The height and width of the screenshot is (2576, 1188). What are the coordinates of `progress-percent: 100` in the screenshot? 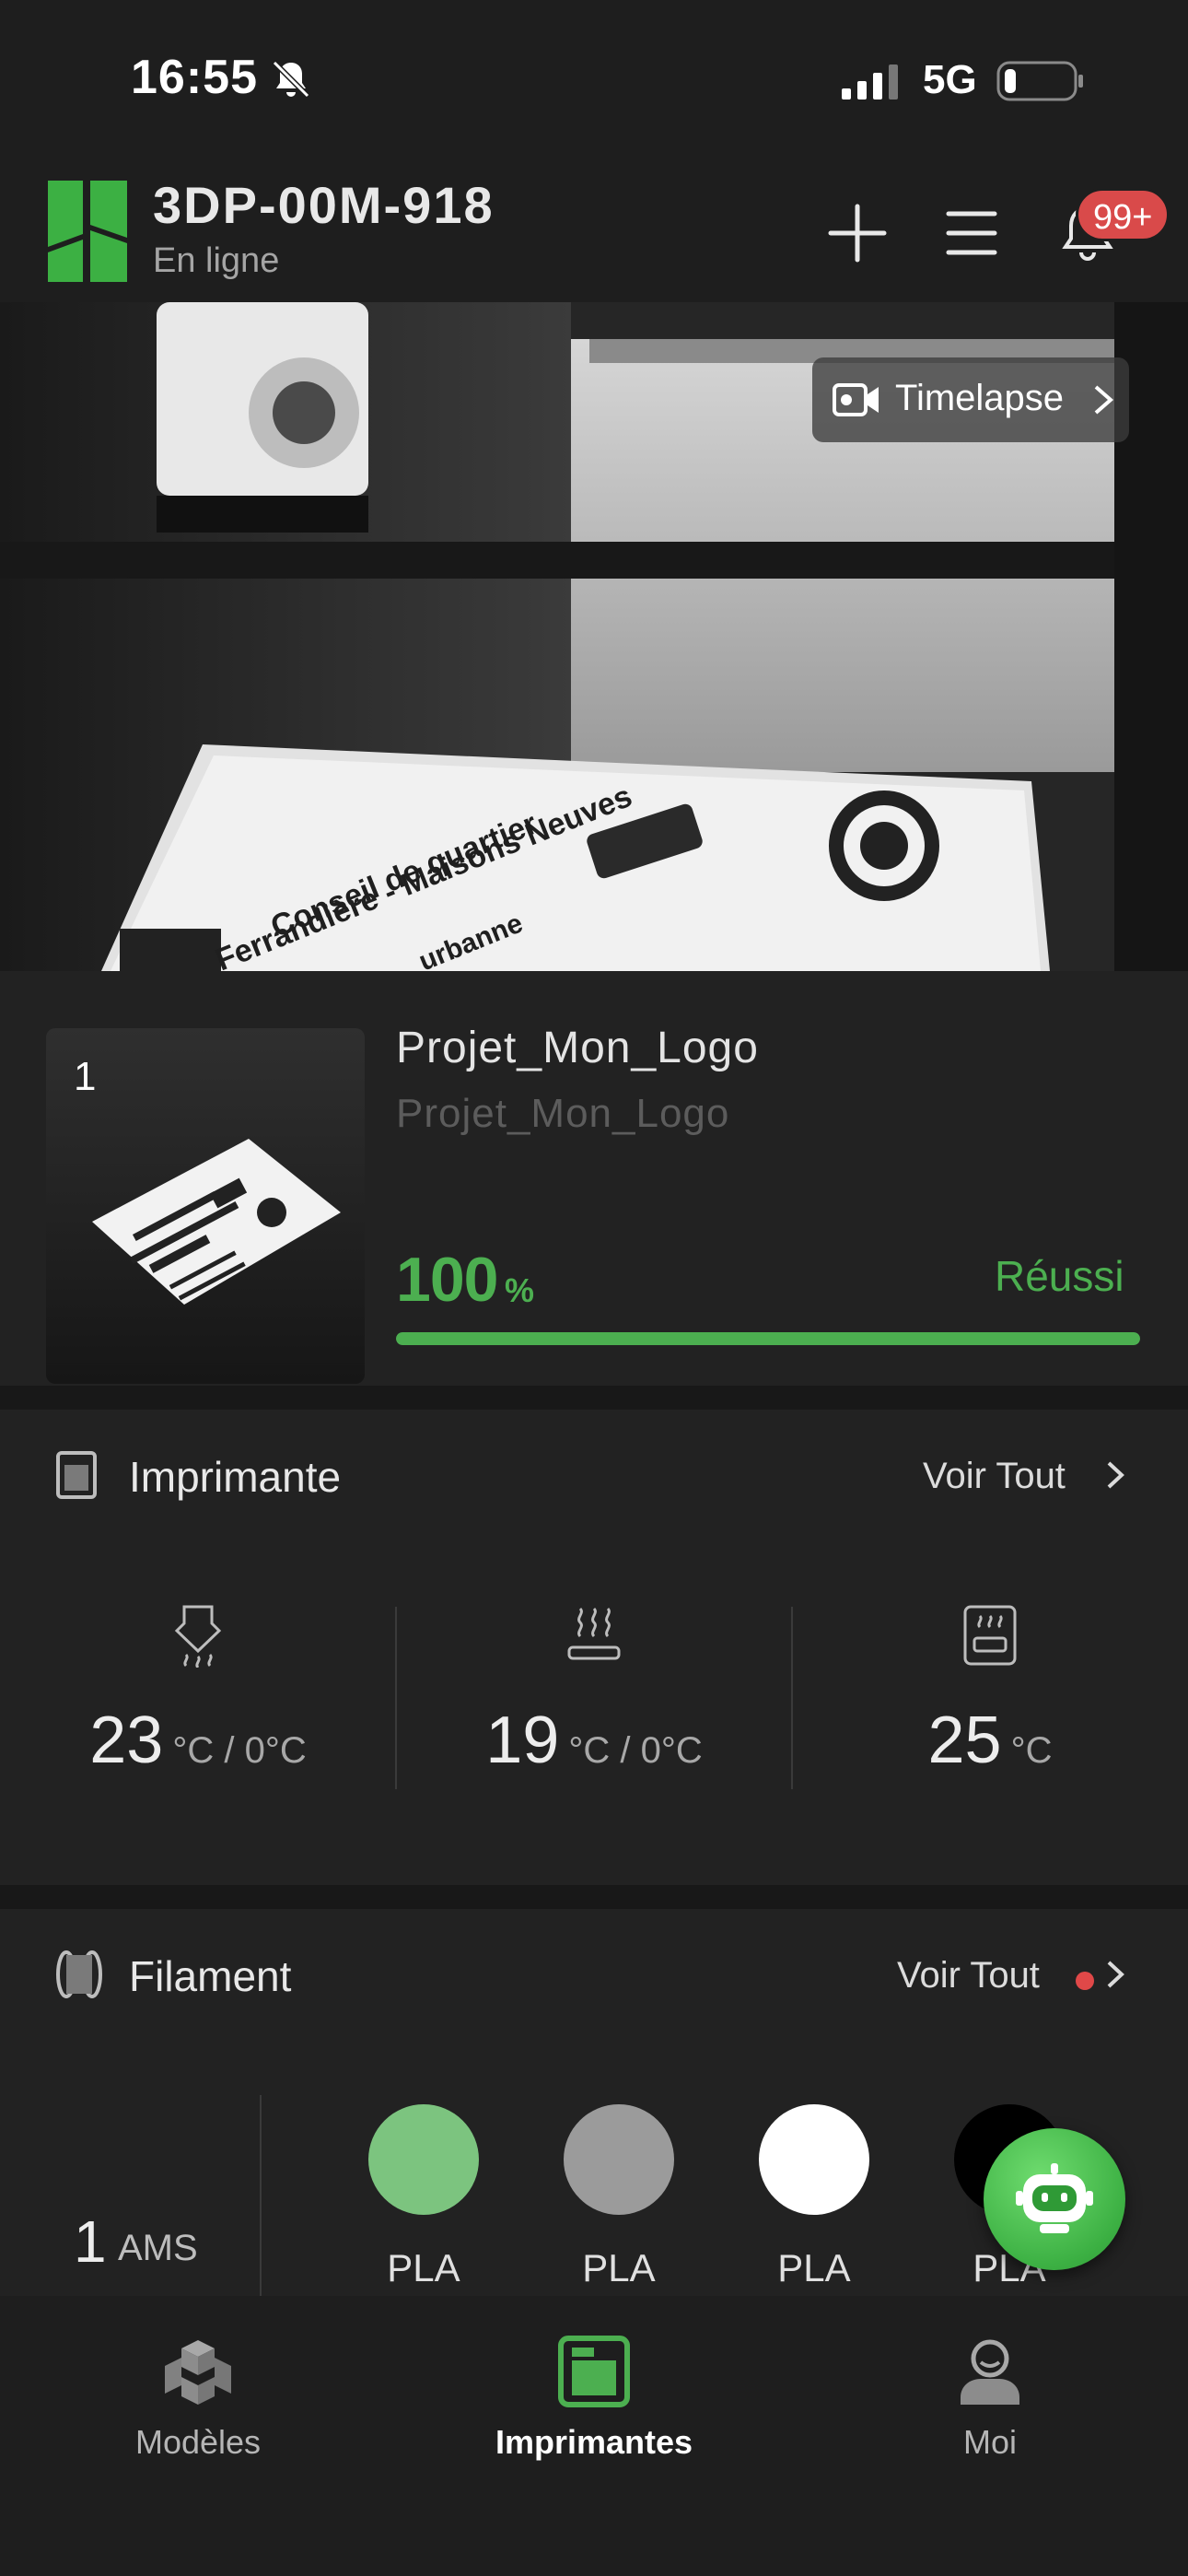 It's located at (447, 1280).